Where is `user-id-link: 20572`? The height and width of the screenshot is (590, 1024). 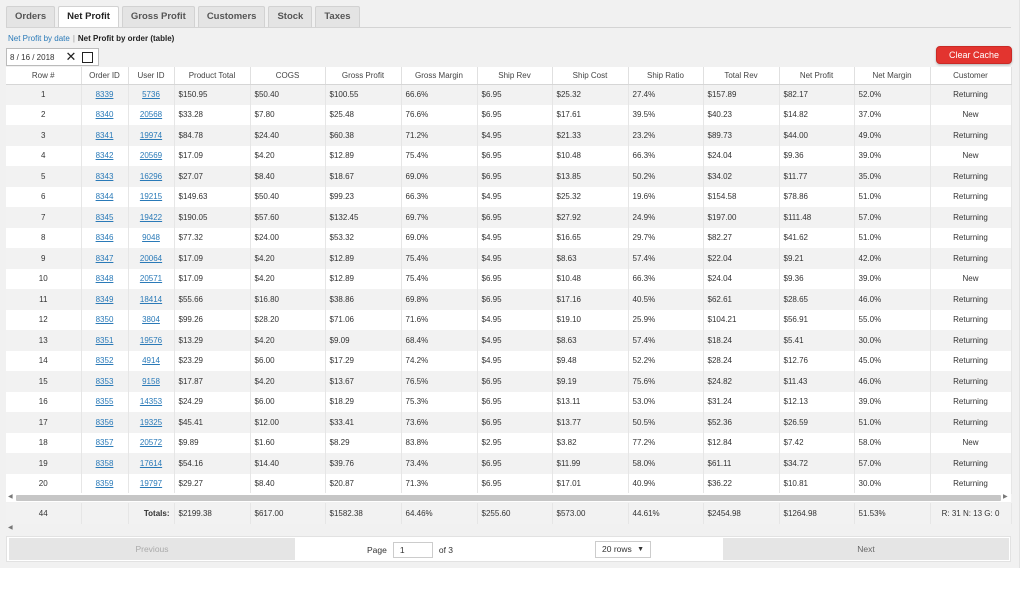 user-id-link: 20572 is located at coordinates (151, 442).